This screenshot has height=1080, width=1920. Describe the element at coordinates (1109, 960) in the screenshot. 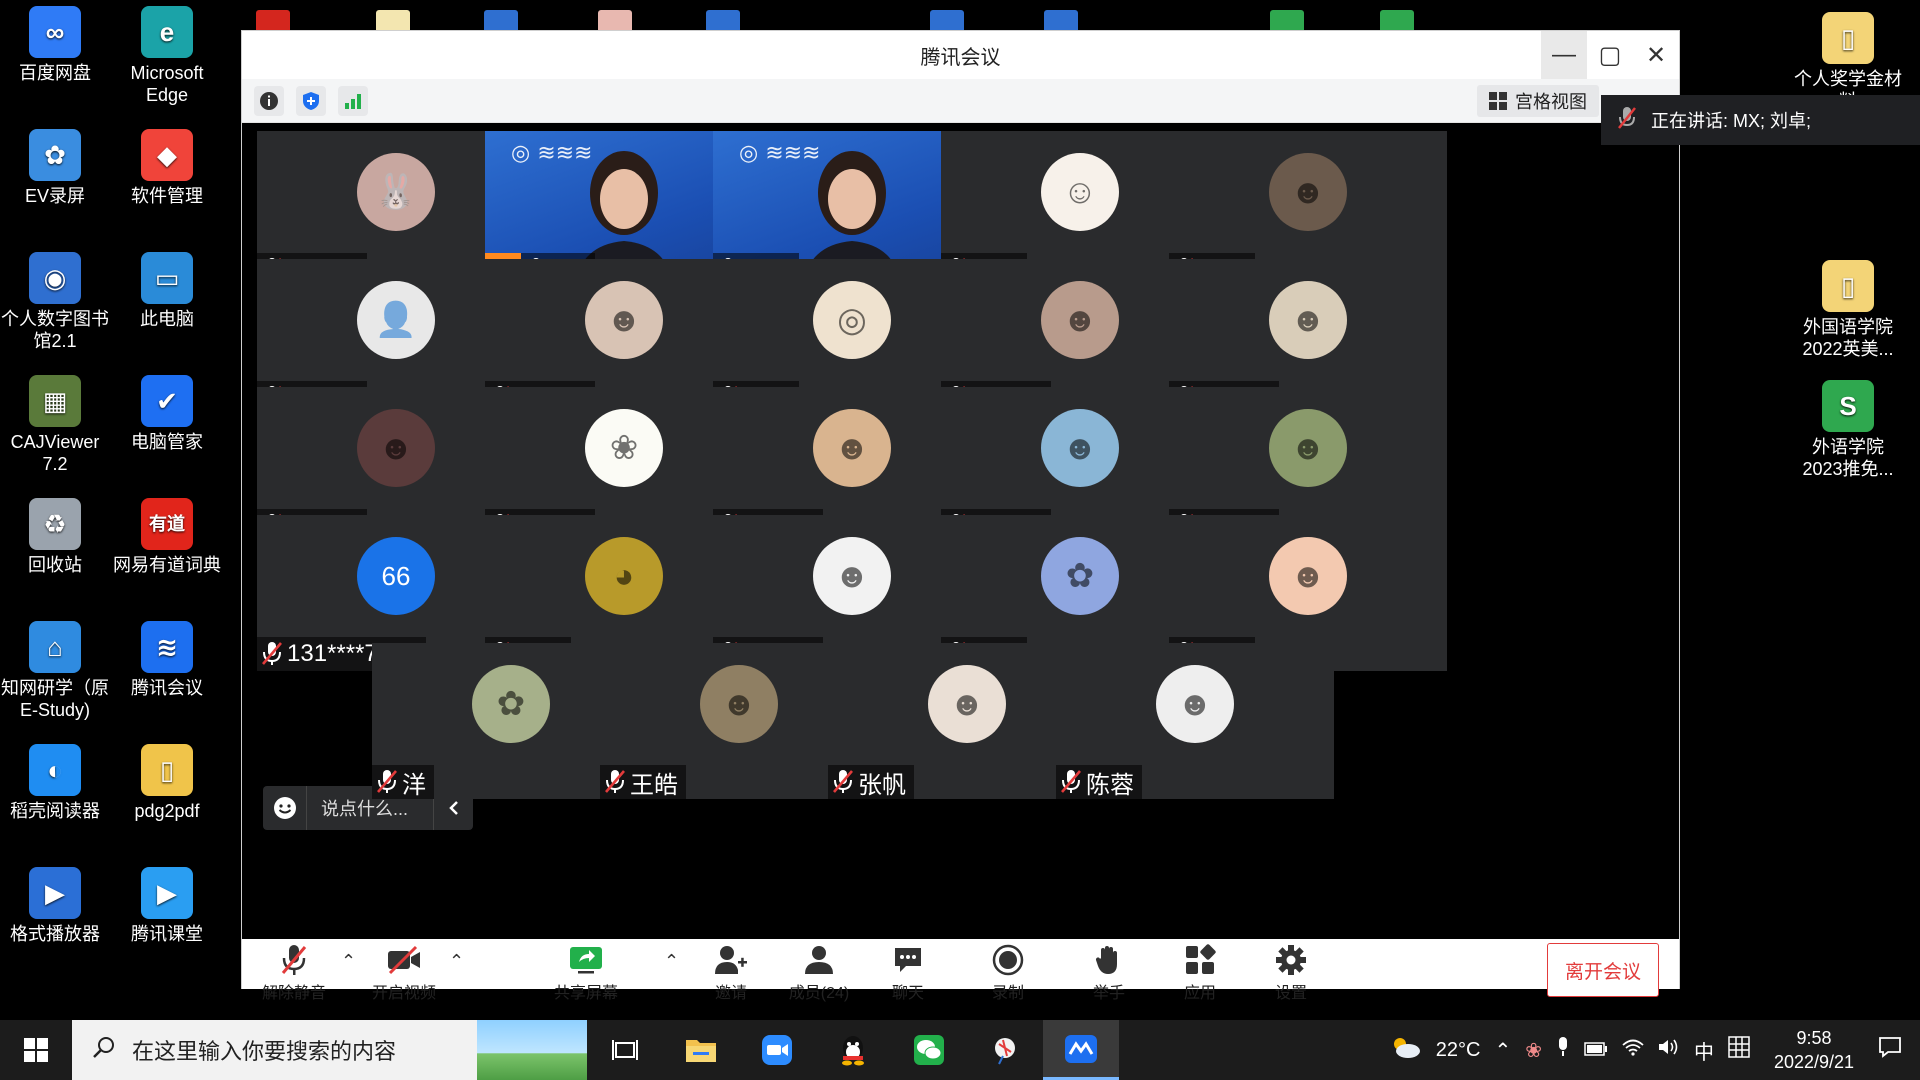

I see `hand-icon` at that location.